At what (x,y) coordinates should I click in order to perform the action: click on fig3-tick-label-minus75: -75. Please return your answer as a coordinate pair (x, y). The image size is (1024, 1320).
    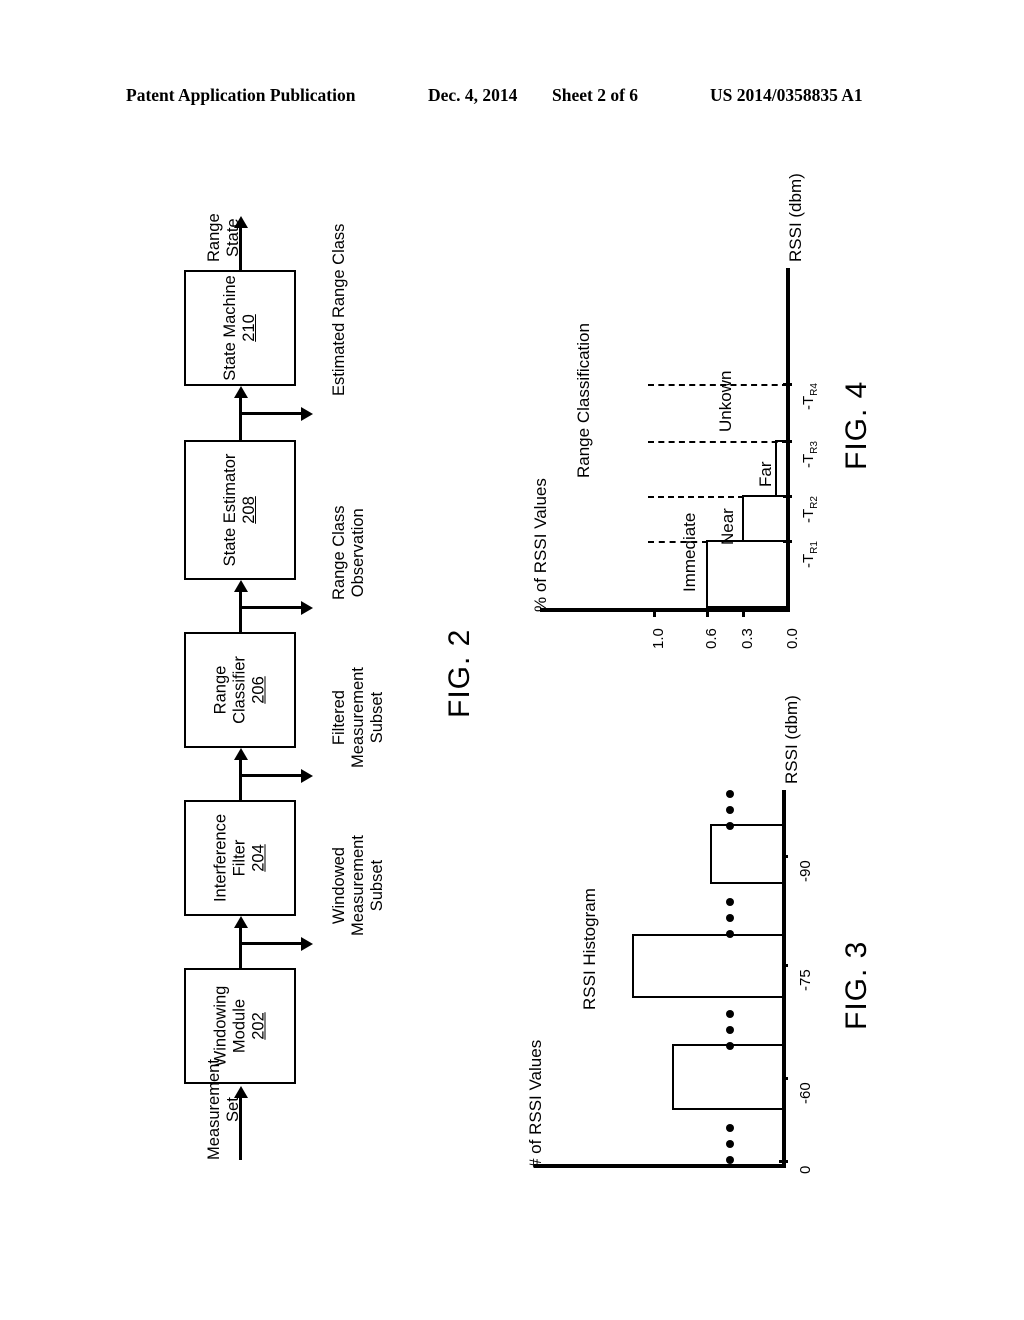
    Looking at the image, I should click on (805, 980).